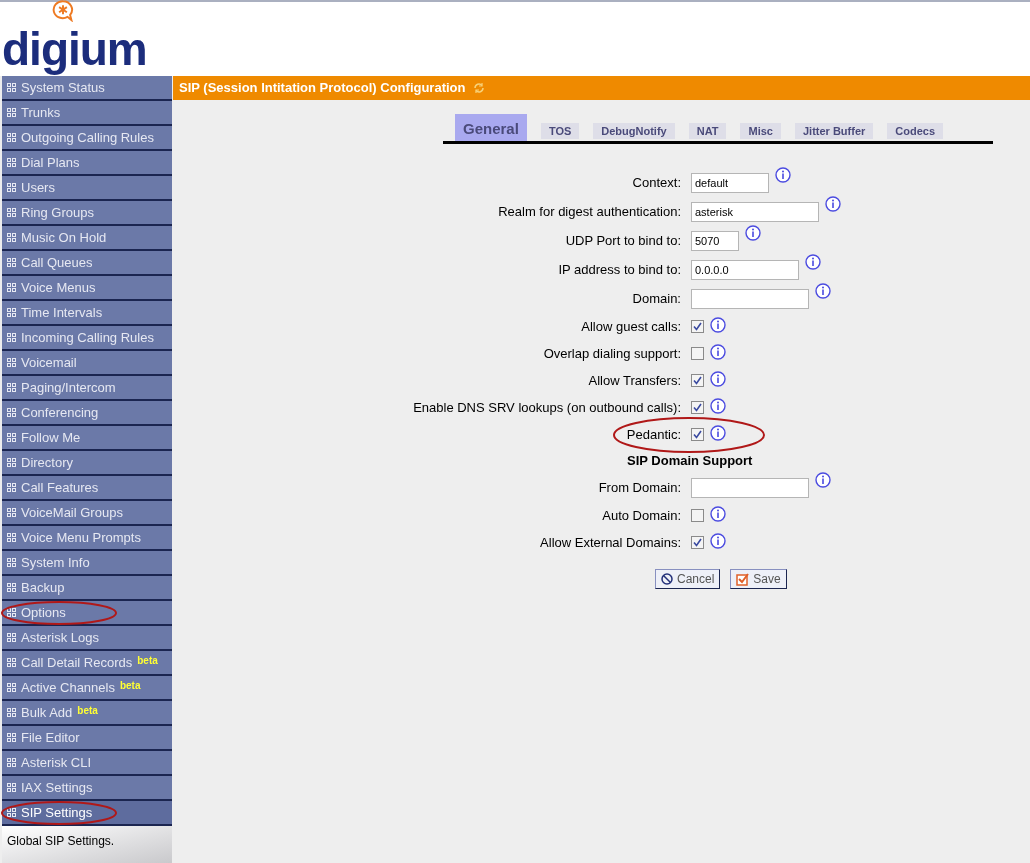 This screenshot has width=1030, height=863. Describe the element at coordinates (758, 579) in the screenshot. I see `save-button: Save` at that location.